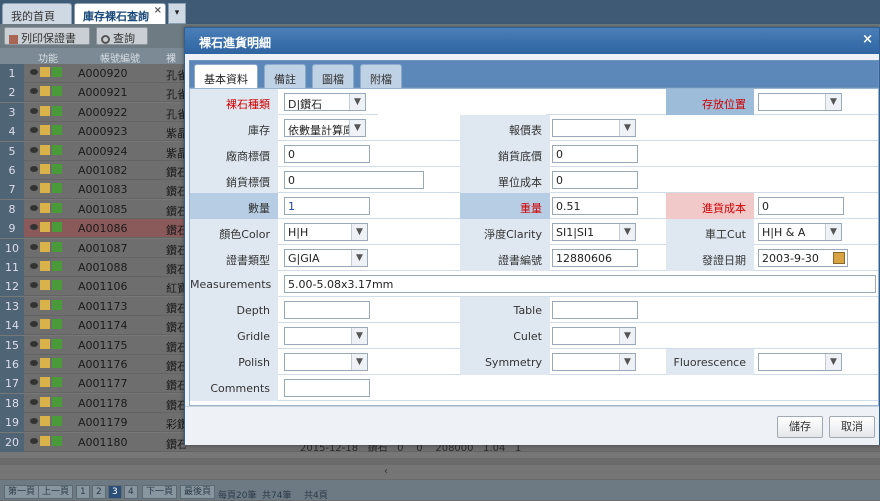 Image resolution: width=880 pixels, height=501 pixels. What do you see at coordinates (803, 258) in the screenshot?
I see `issue-date-input: 2003-9-30` at bounding box center [803, 258].